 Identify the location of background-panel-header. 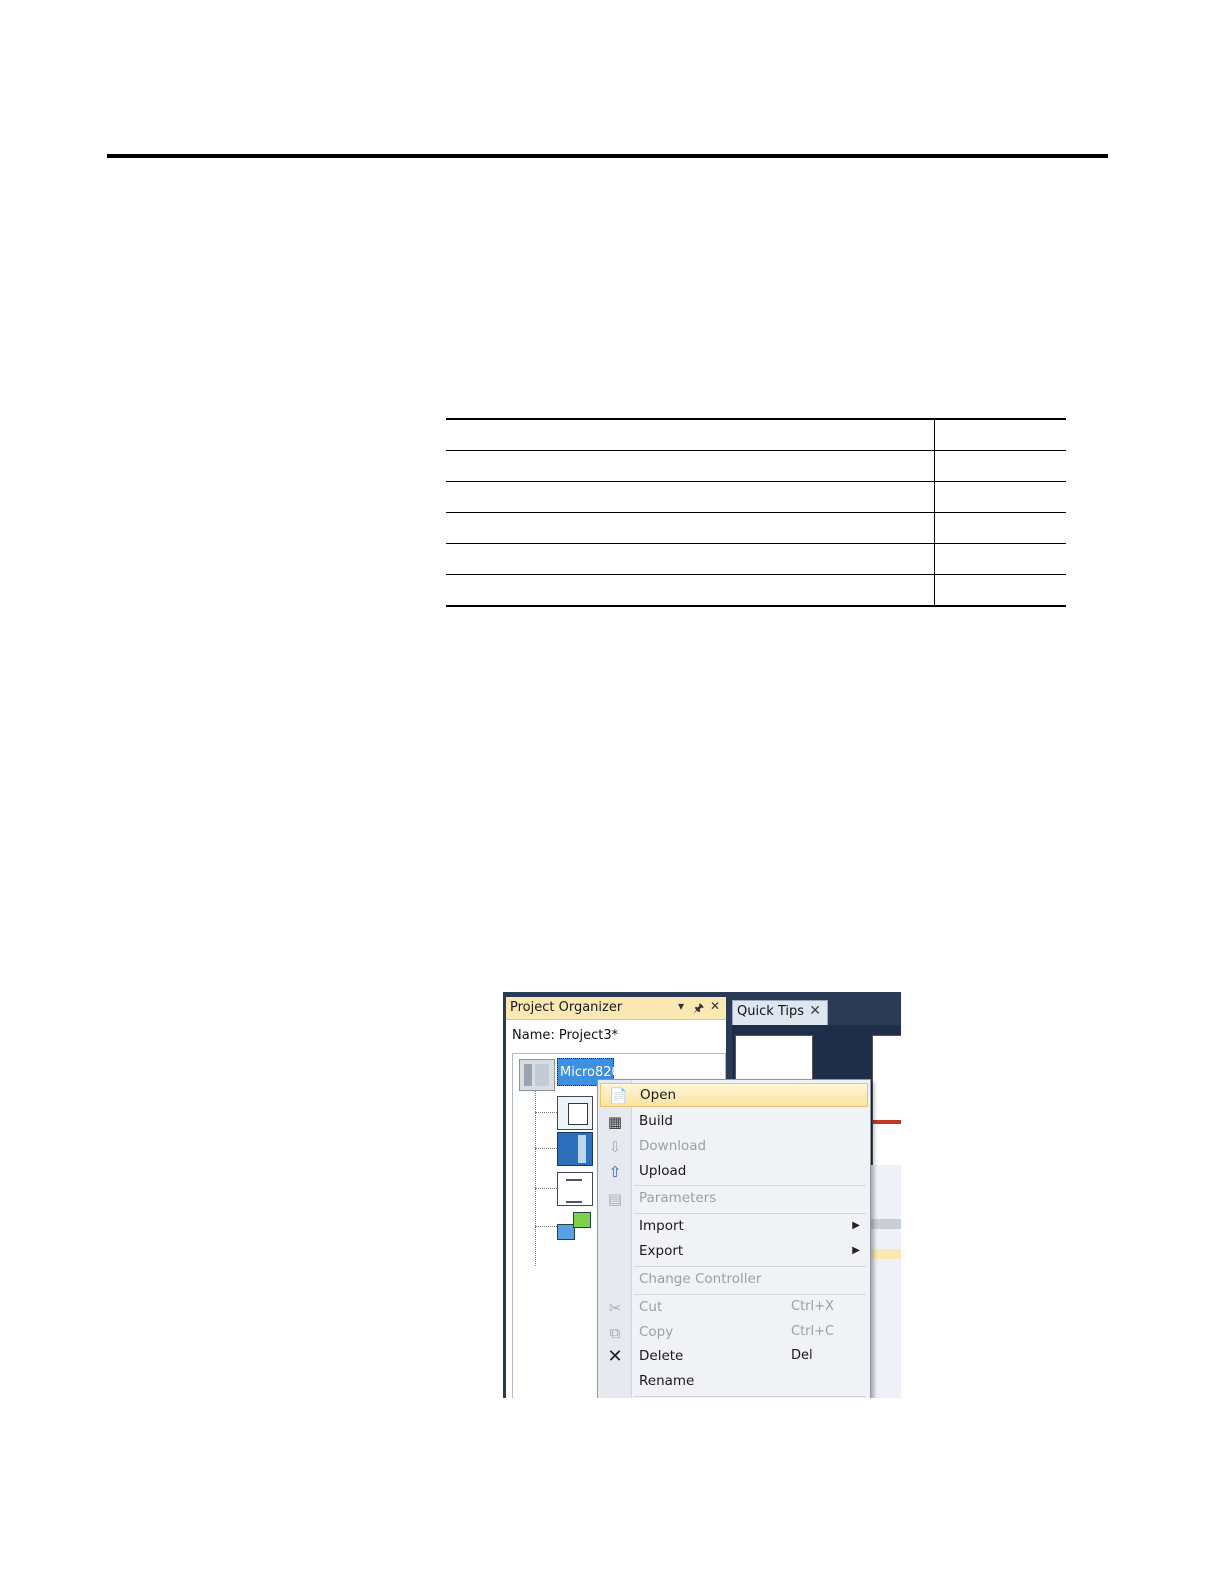
(885, 1224).